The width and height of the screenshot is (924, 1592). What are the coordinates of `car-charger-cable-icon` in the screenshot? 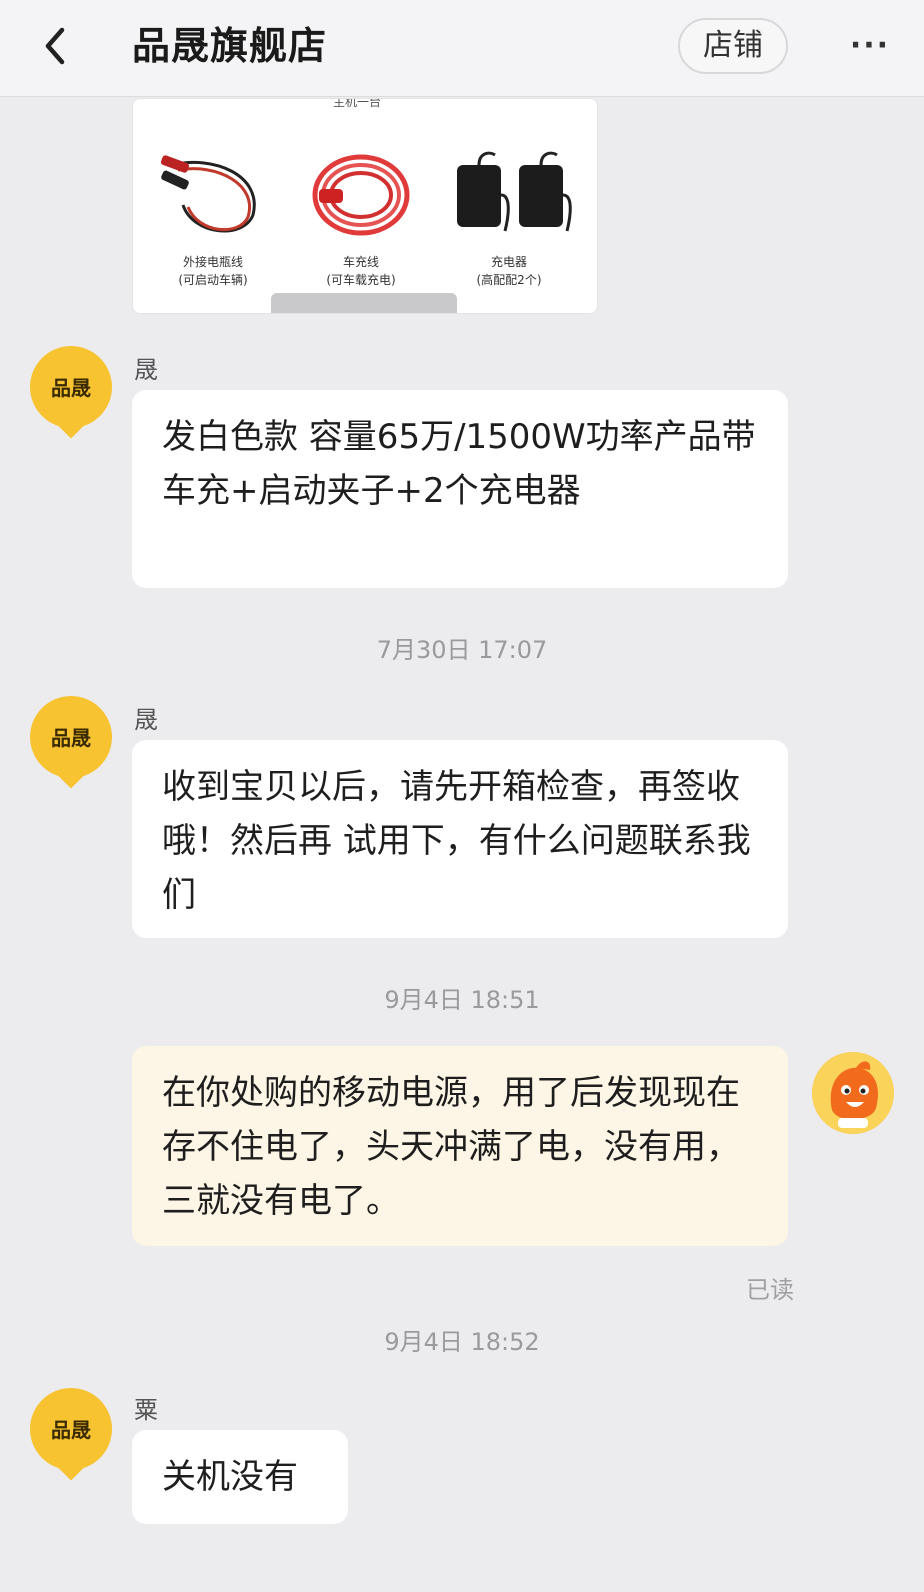 It's located at (361, 195).